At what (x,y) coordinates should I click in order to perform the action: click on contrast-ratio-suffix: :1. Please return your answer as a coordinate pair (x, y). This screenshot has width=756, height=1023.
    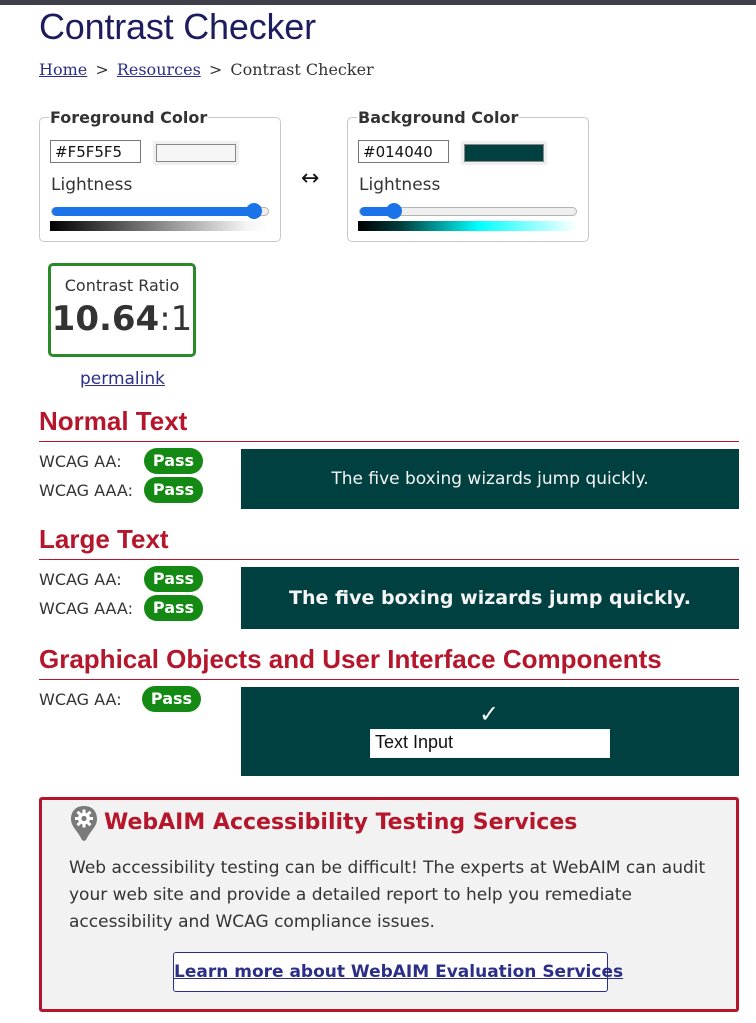
    Looking at the image, I should click on (176, 319).